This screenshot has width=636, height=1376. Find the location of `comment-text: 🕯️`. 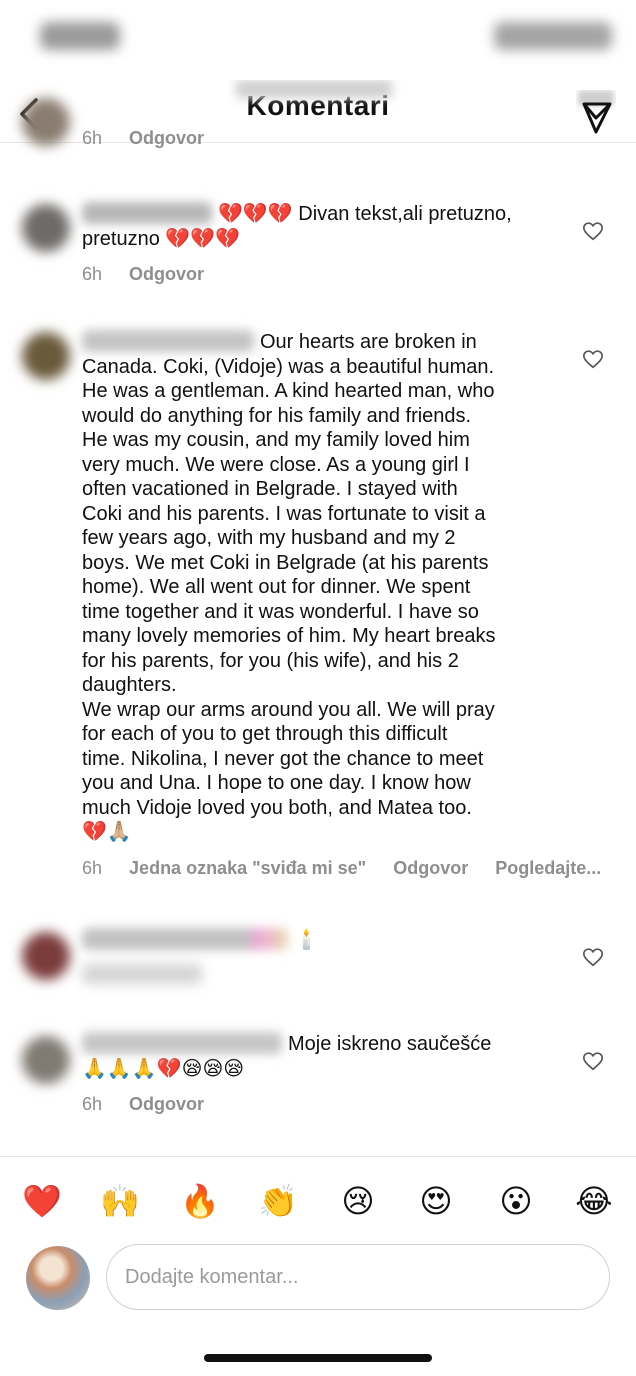

comment-text: 🕯️ is located at coordinates (317, 940).